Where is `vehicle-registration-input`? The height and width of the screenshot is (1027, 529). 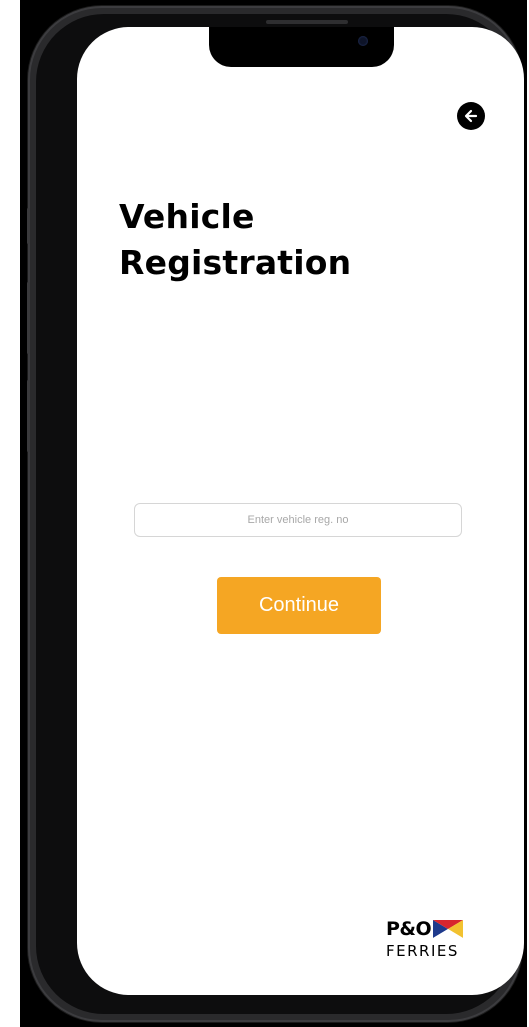 vehicle-registration-input is located at coordinates (298, 520).